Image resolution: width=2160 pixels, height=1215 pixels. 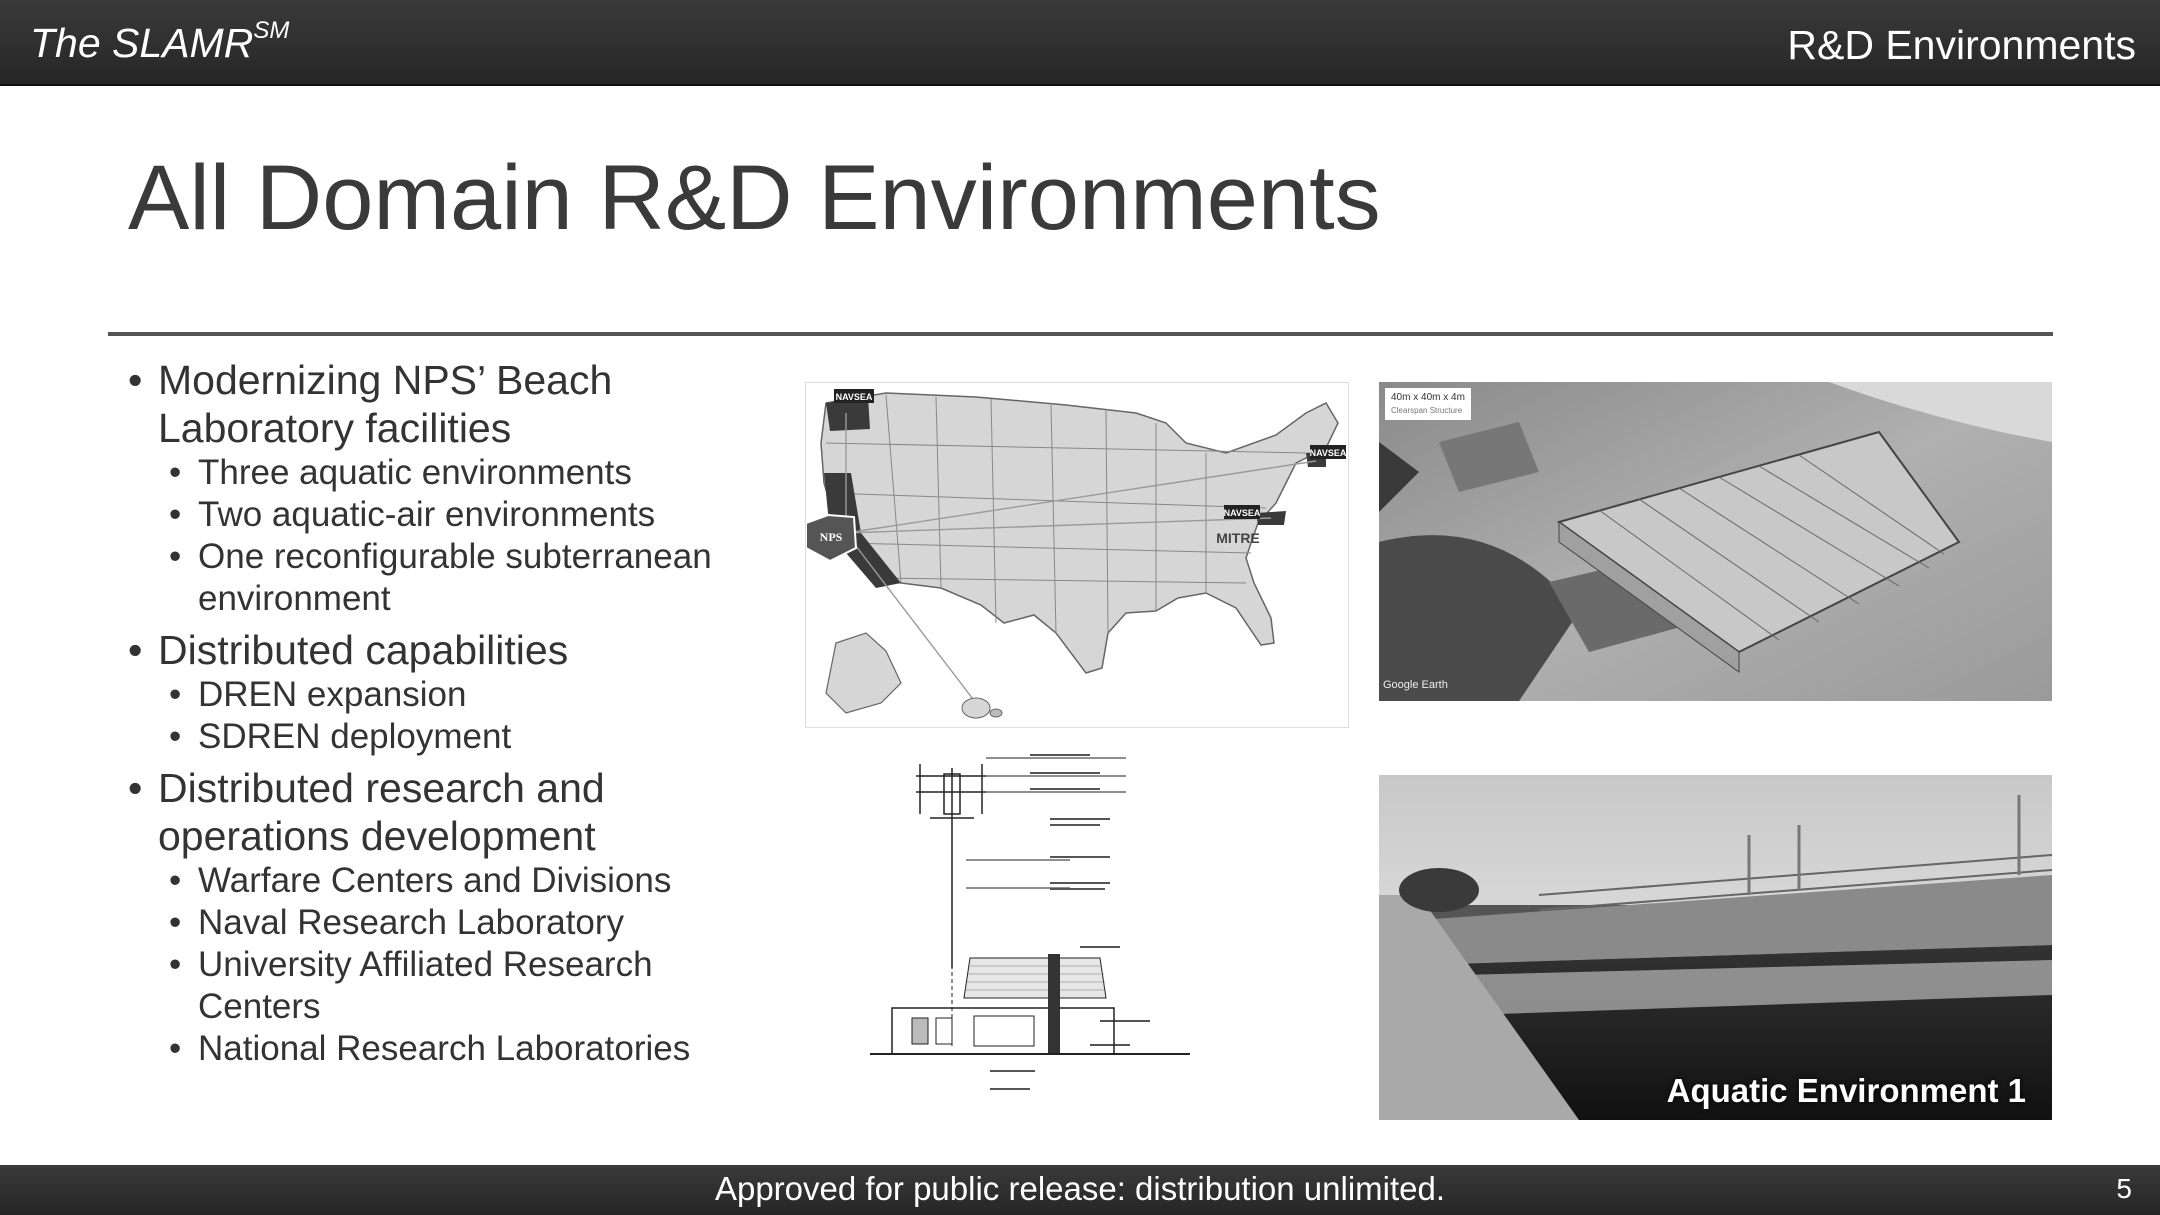 I want to click on sub-bullet: • Naval Research Laboratory, so click(x=397, y=922).